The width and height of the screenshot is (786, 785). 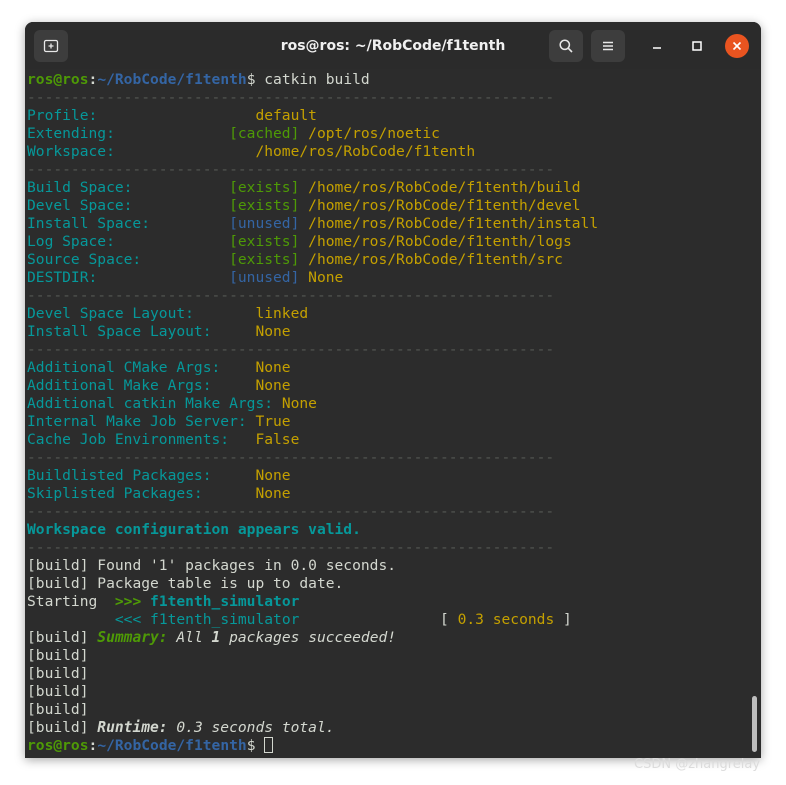 What do you see at coordinates (93, 79) in the screenshot?
I see `prompt-sep: :` at bounding box center [93, 79].